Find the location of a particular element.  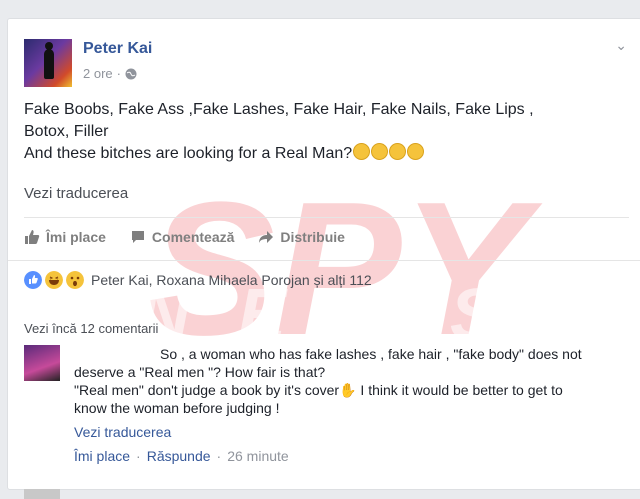

commenter-name-redacted is located at coordinates (117, 353).